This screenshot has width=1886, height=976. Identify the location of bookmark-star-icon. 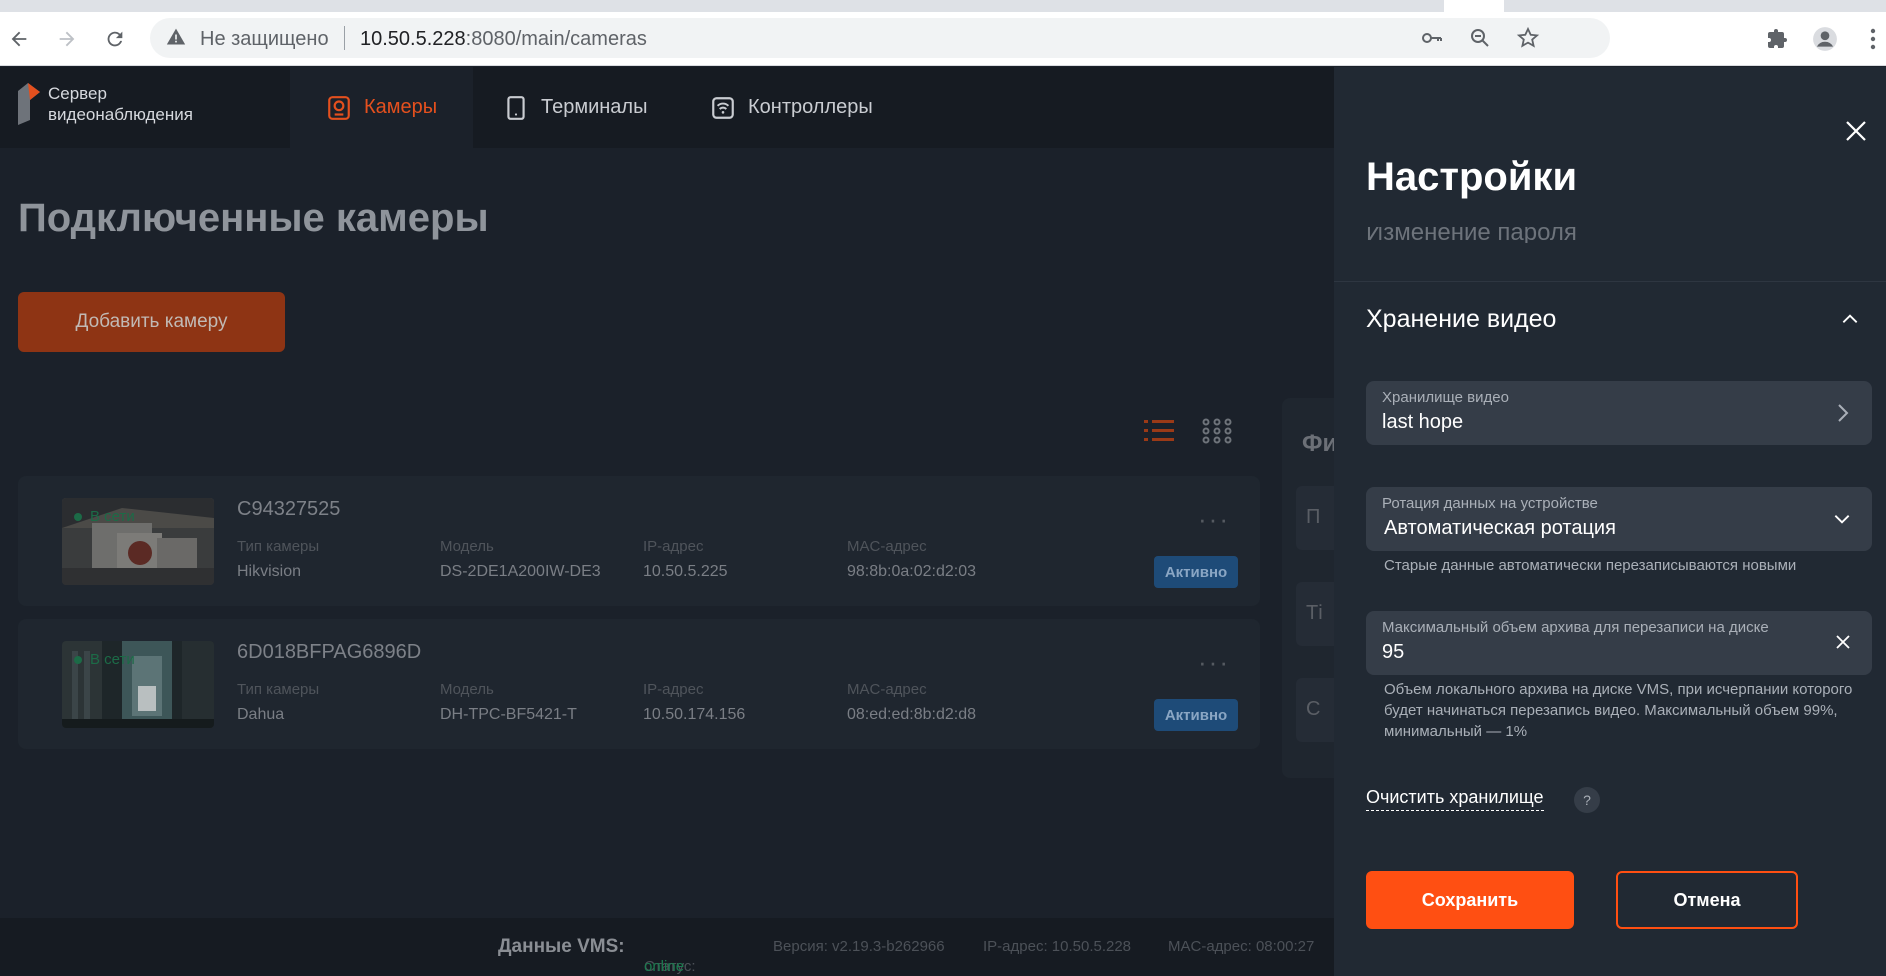
(1528, 38).